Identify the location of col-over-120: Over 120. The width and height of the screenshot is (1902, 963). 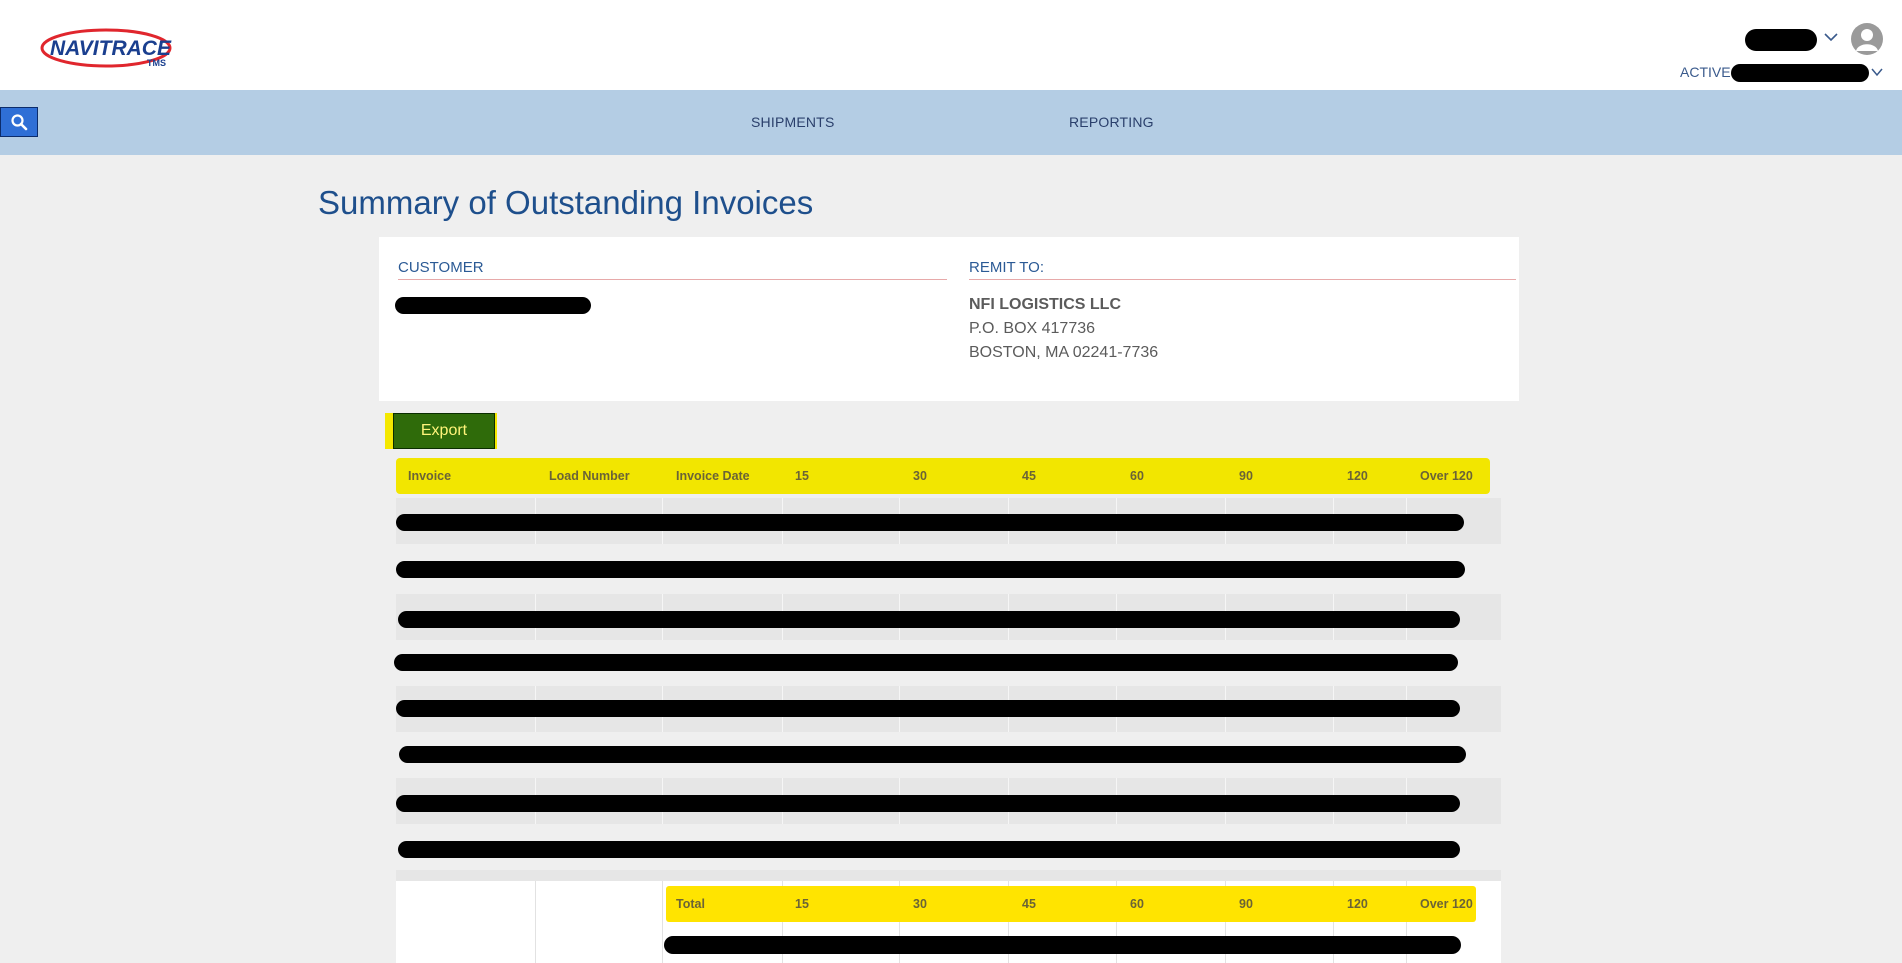
(1446, 476).